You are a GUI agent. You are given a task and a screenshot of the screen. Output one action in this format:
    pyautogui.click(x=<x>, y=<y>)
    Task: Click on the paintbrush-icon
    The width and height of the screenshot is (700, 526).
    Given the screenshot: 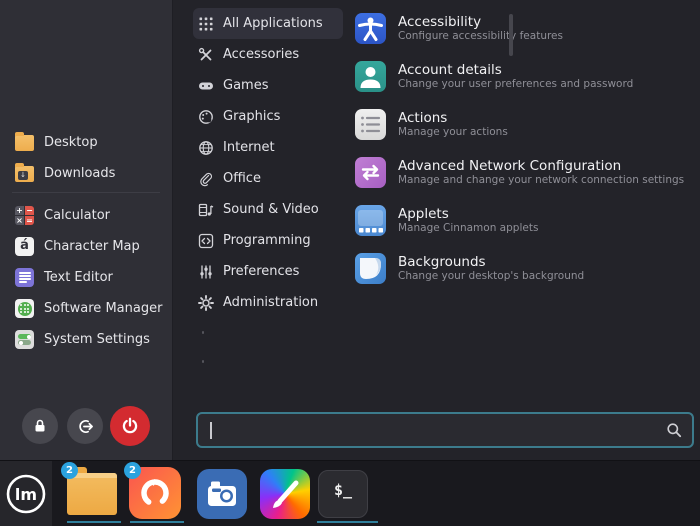 What is the action you would take?
    pyautogui.click(x=285, y=494)
    